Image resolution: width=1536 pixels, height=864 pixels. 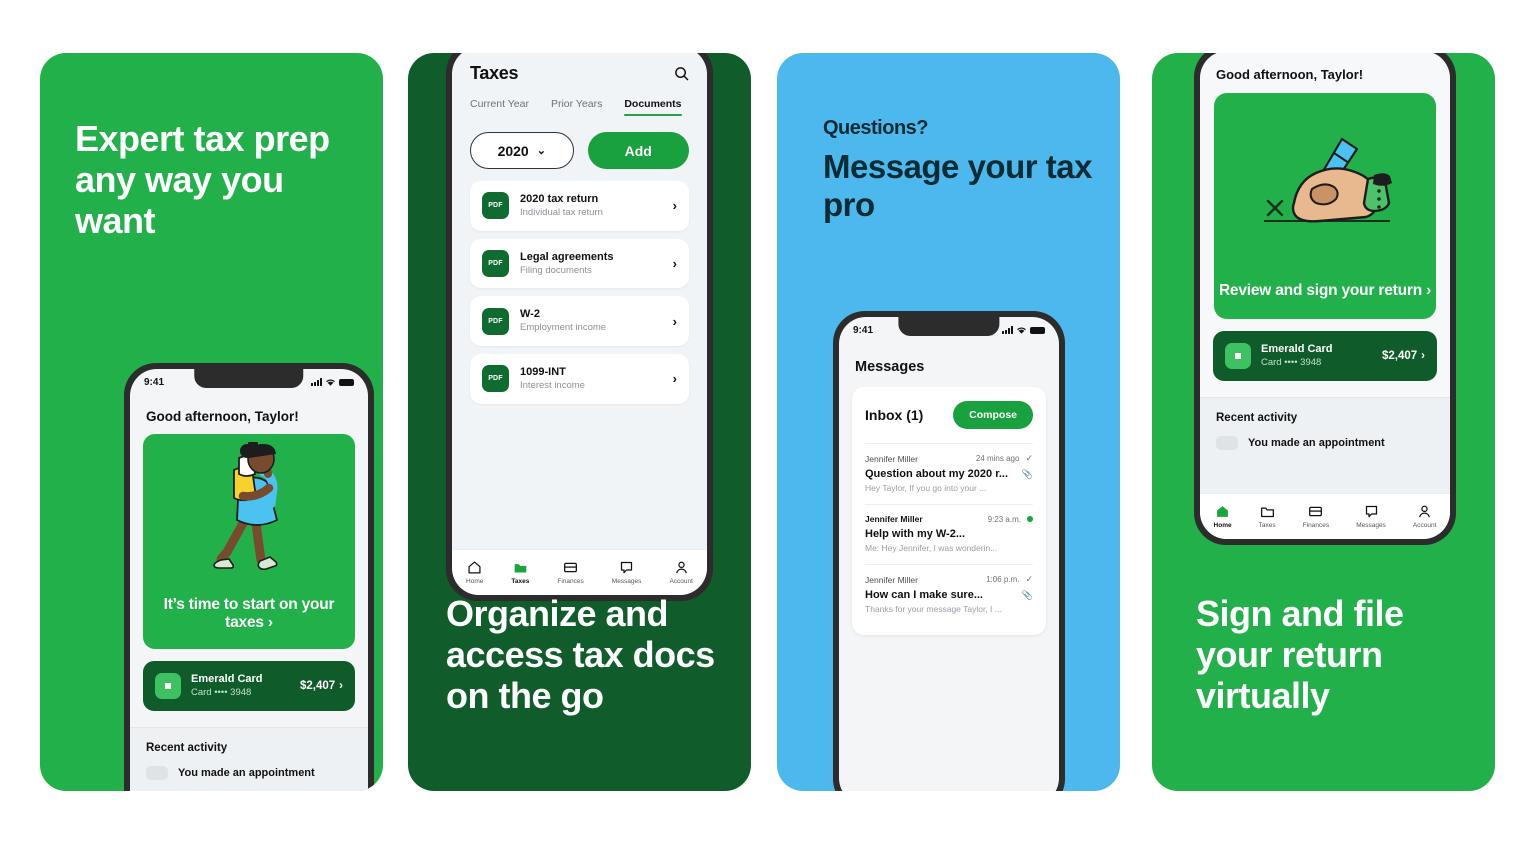 What do you see at coordinates (249, 613) in the screenshot?
I see `hero-cta-text: It’s time to start on your taxes ›` at bounding box center [249, 613].